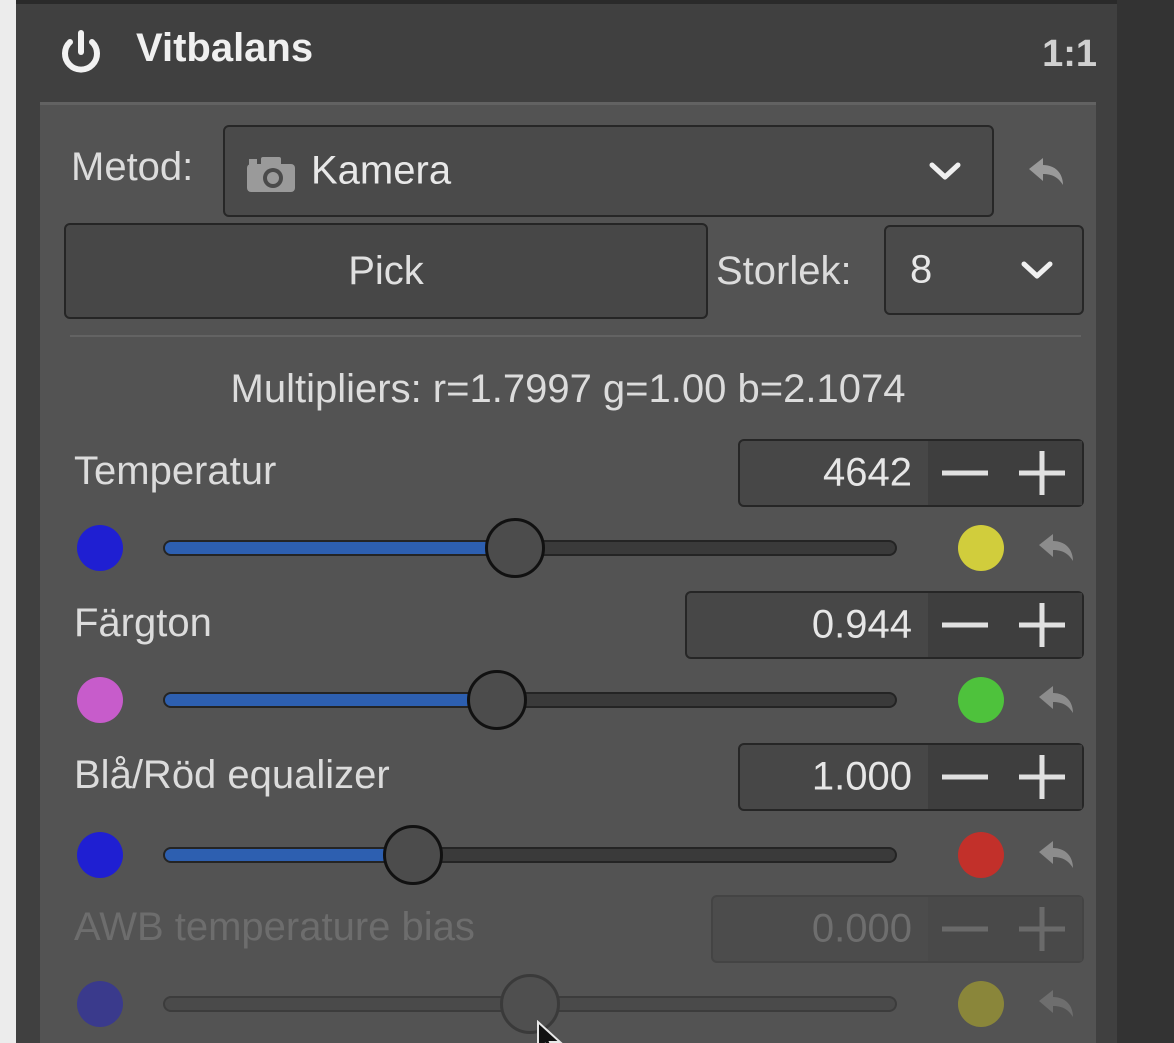  I want to click on method-value: Kamera, so click(381, 170).